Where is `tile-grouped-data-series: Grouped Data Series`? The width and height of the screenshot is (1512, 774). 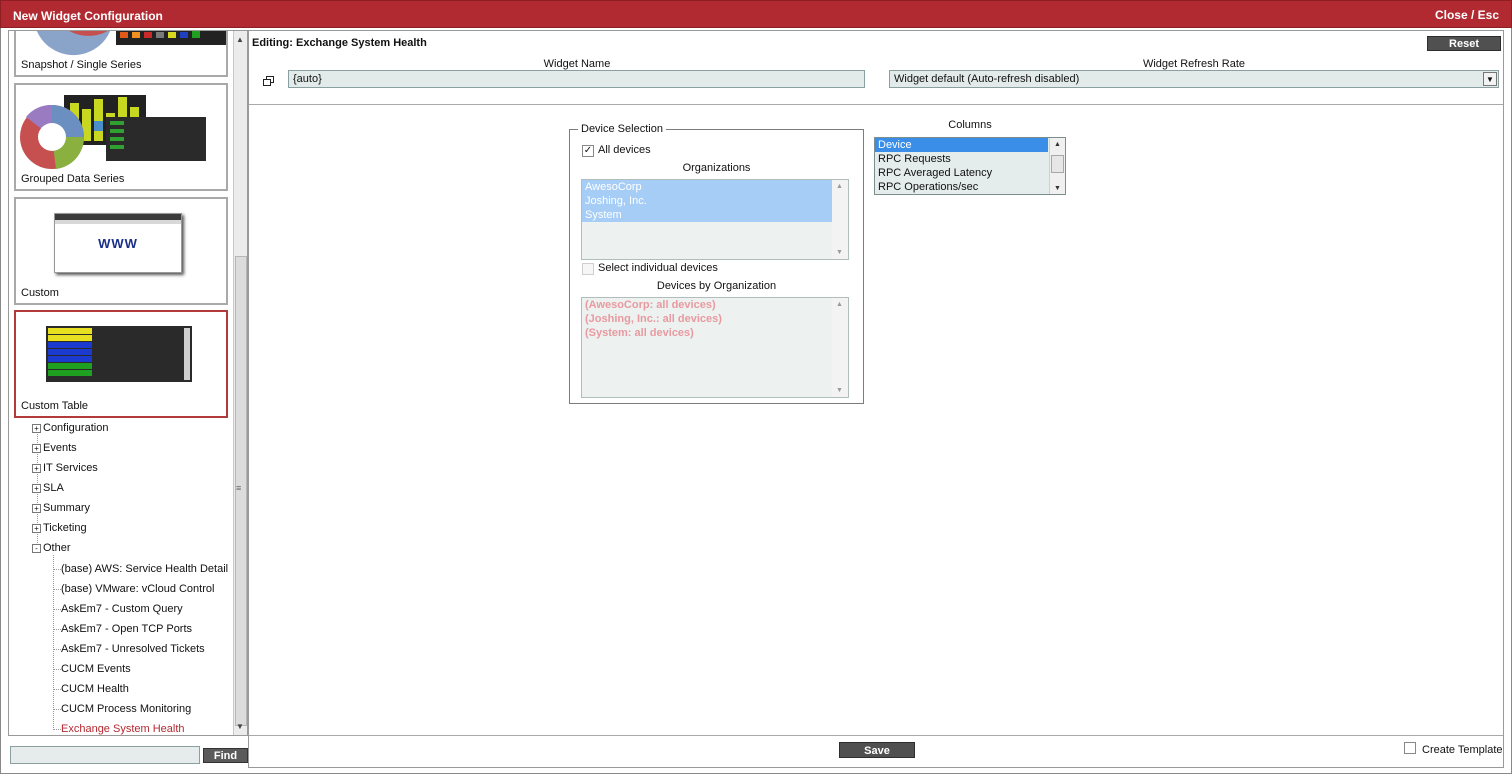 tile-grouped-data-series: Grouped Data Series is located at coordinates (121, 137).